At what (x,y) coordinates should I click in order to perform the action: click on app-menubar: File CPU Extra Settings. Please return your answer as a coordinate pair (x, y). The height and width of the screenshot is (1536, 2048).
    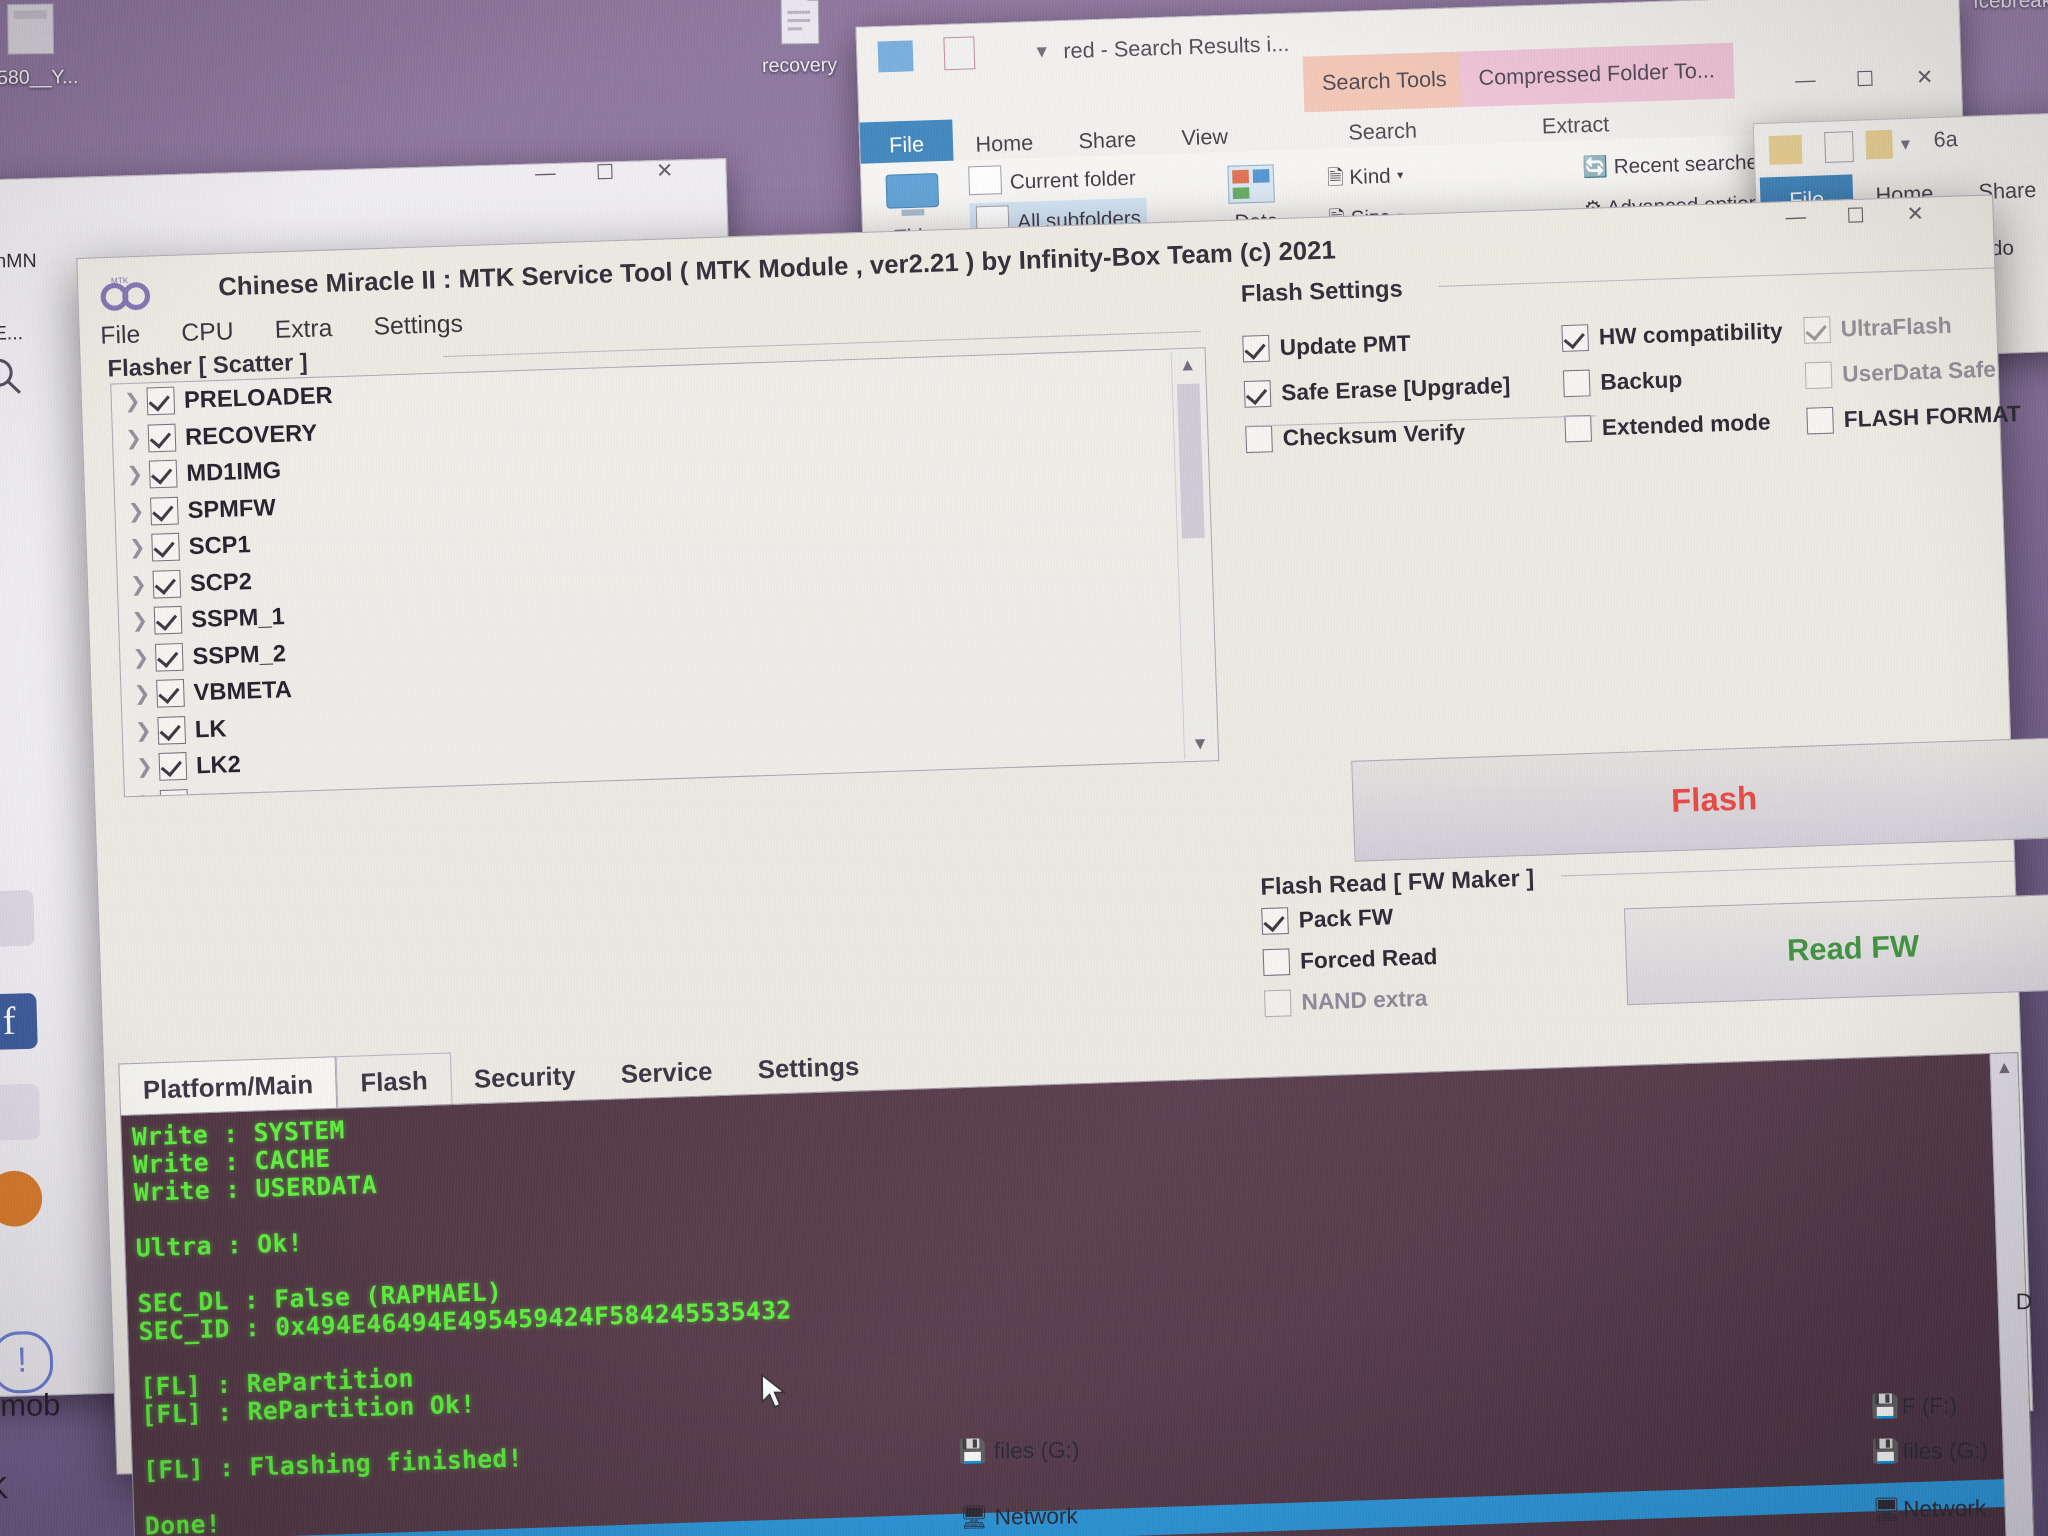
    Looking at the image, I should click on (281, 330).